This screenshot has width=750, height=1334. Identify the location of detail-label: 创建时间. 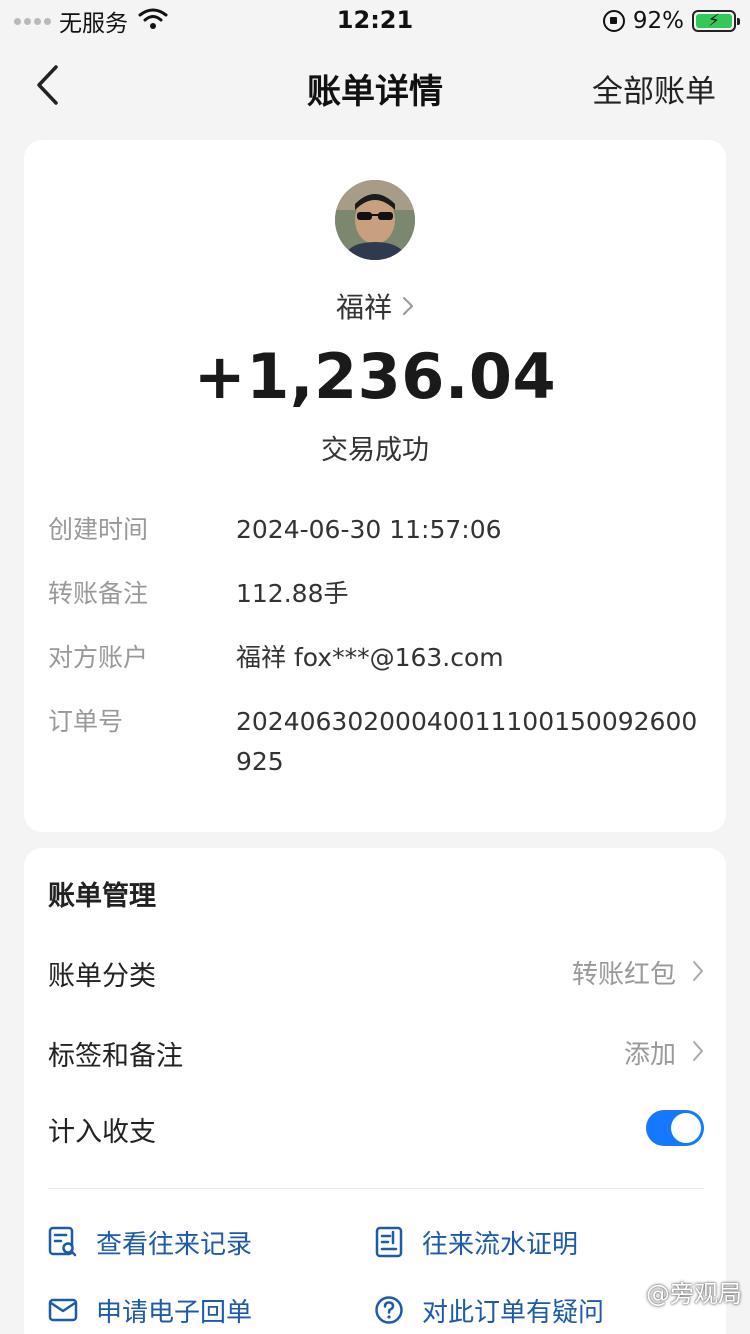
(98, 529).